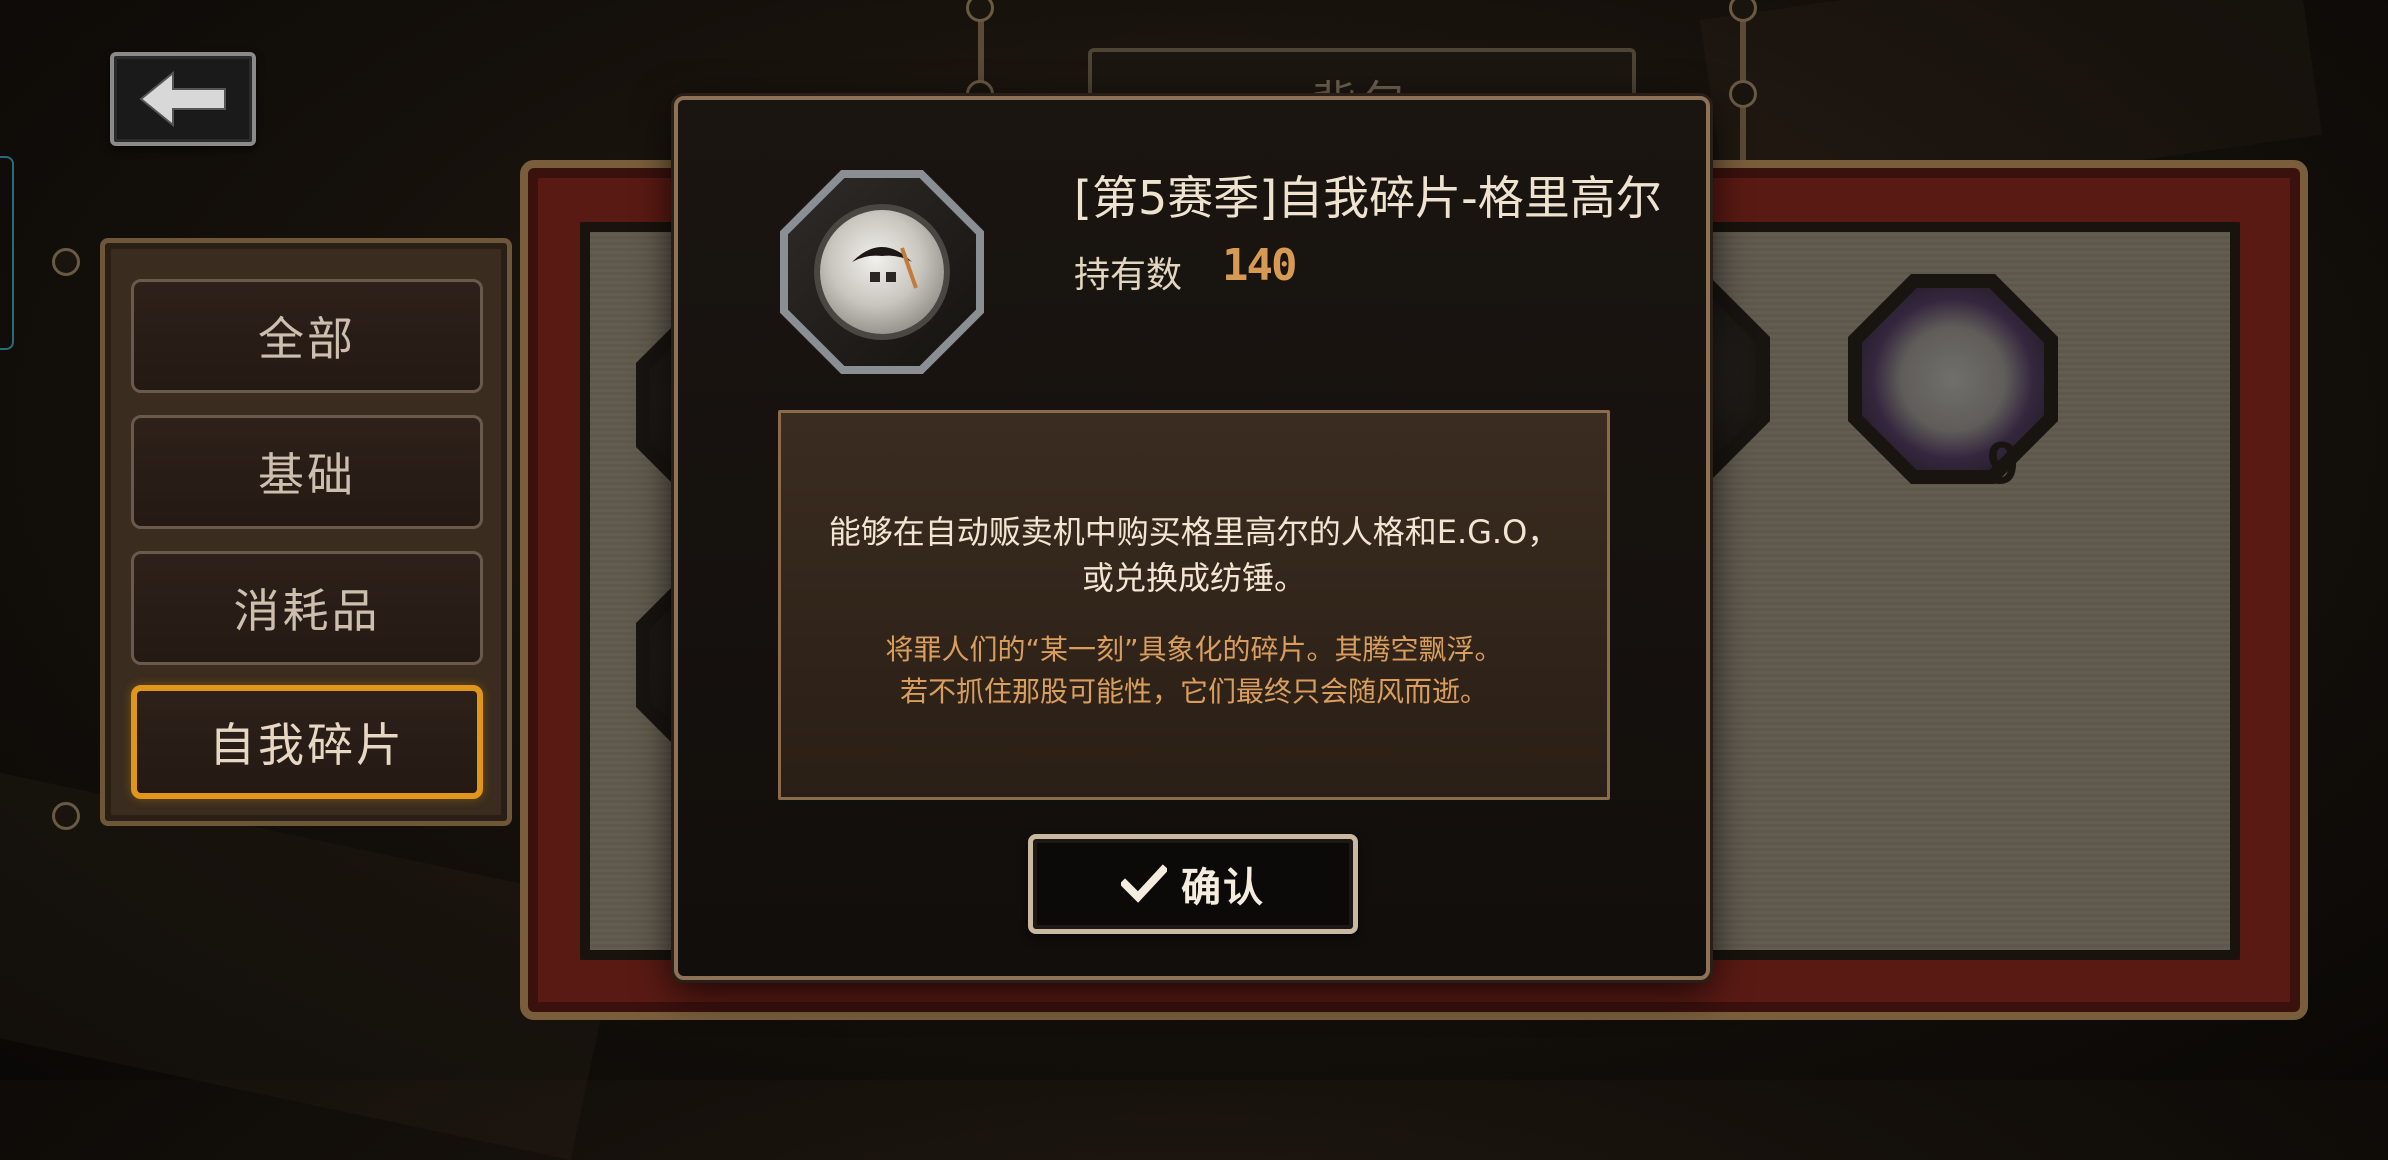 This screenshot has width=2388, height=1160. I want to click on item-description: 能够在自动贩卖机中购买格里高尔的人格和E.G.O，或兑换成纺锤。, so click(1194, 555).